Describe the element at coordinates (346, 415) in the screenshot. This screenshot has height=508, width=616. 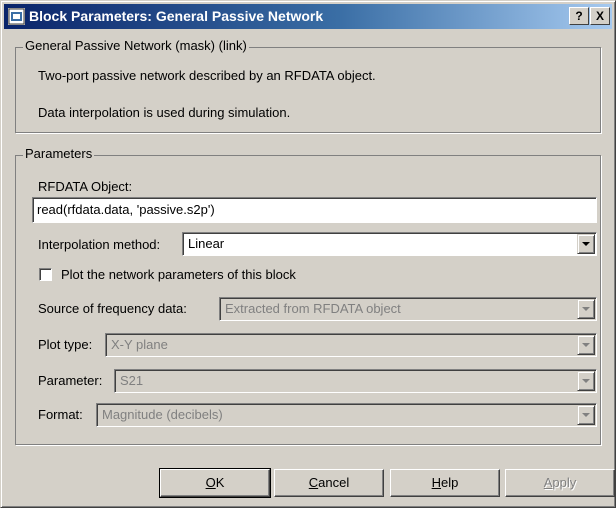
I see `format-select: Magnitude (decibels)` at that location.